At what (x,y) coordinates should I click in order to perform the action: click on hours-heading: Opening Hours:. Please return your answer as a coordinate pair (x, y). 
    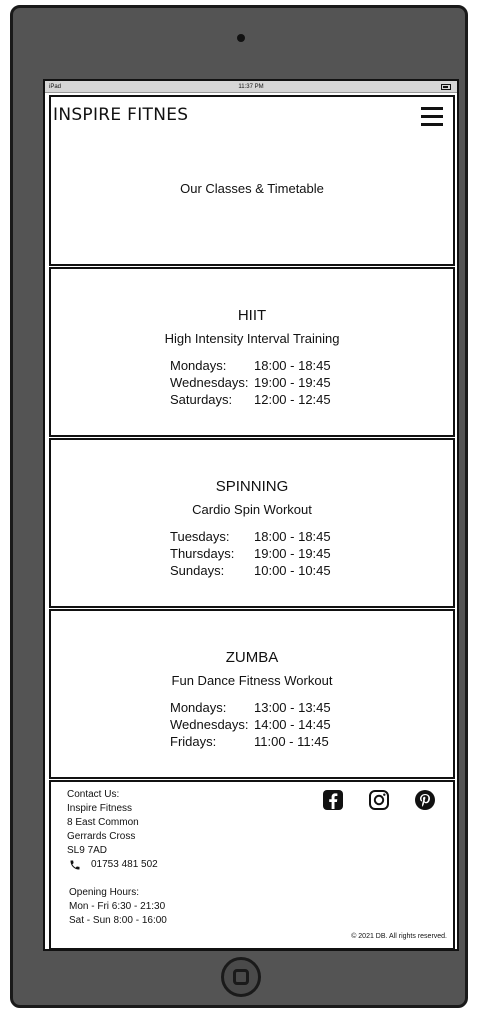
    Looking at the image, I should click on (104, 892).